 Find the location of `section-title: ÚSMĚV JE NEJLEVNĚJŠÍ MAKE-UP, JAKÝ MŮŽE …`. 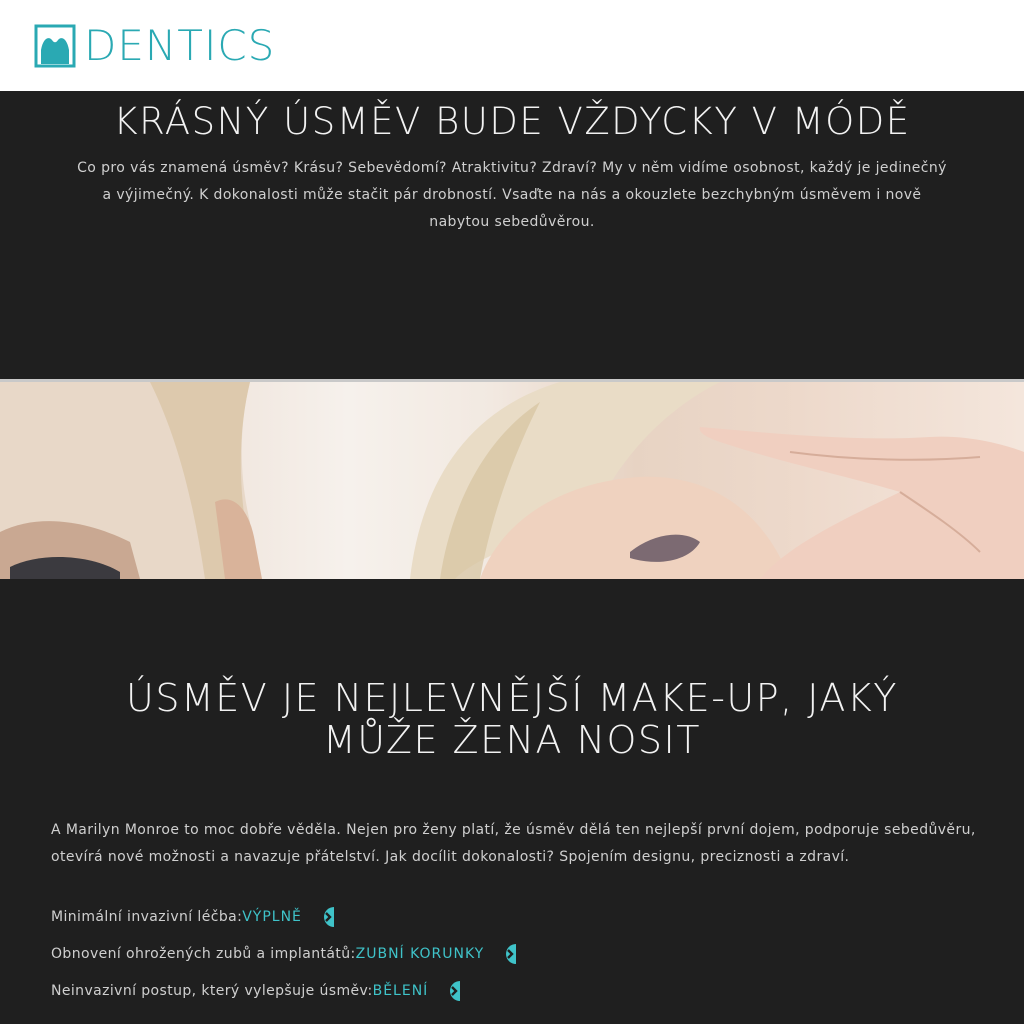

section-title: ÚSMĚV JE NEJLEVNĚJŠÍ MAKE-UP, JAKÝ MŮŽE … is located at coordinates (512, 719).